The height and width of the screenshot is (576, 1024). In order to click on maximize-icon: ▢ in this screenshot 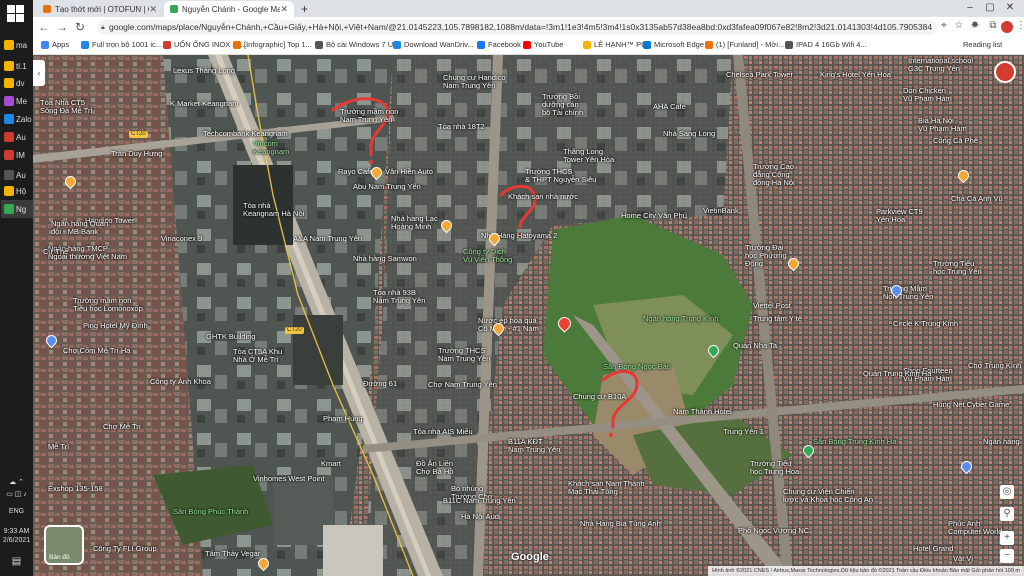, I will do `click(990, 7)`.